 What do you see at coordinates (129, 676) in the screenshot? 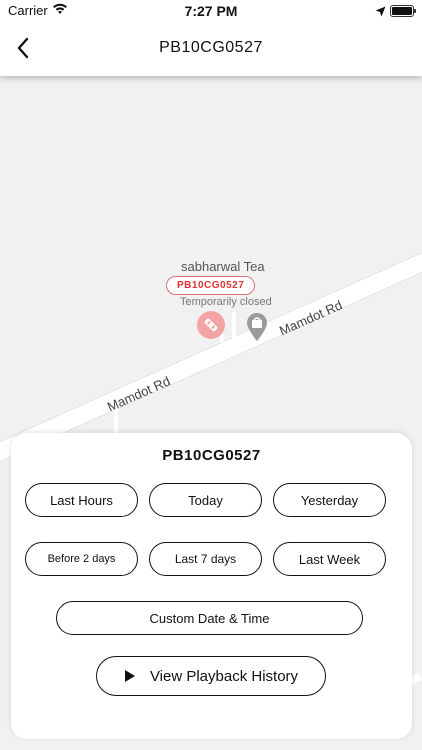
I see `play-icon` at bounding box center [129, 676].